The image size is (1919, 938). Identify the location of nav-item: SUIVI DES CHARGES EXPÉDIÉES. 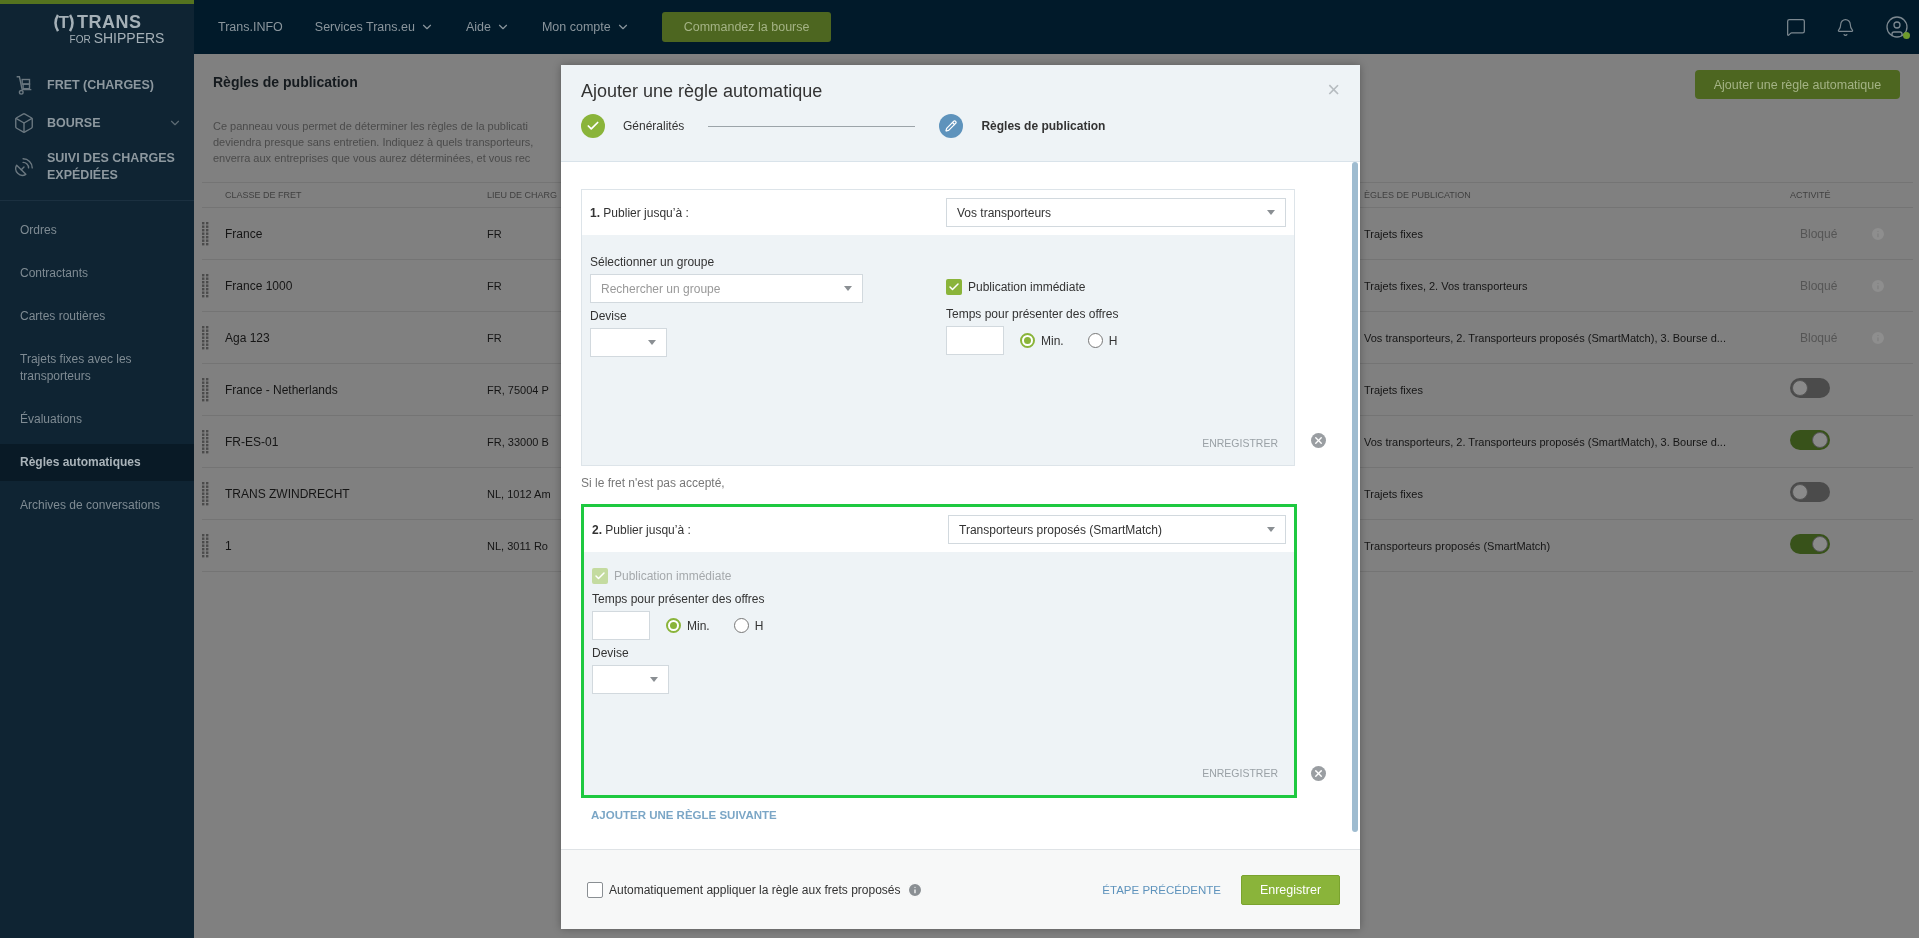
(97, 167).